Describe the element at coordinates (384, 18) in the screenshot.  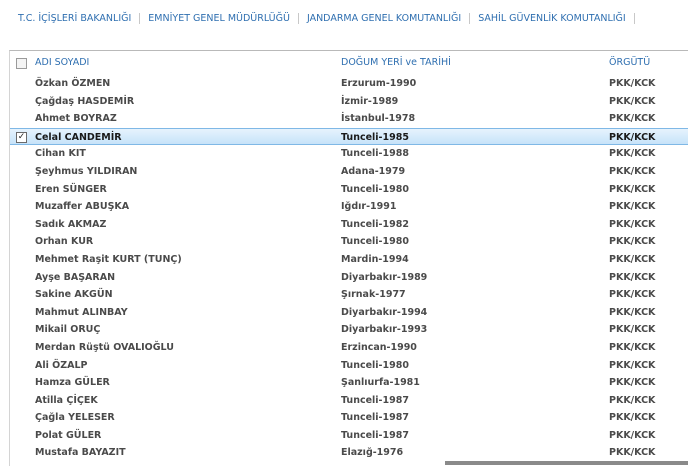
I see `nav-link-jandarma: JANDARMA GENEL KOMUTANLIĞI` at that location.